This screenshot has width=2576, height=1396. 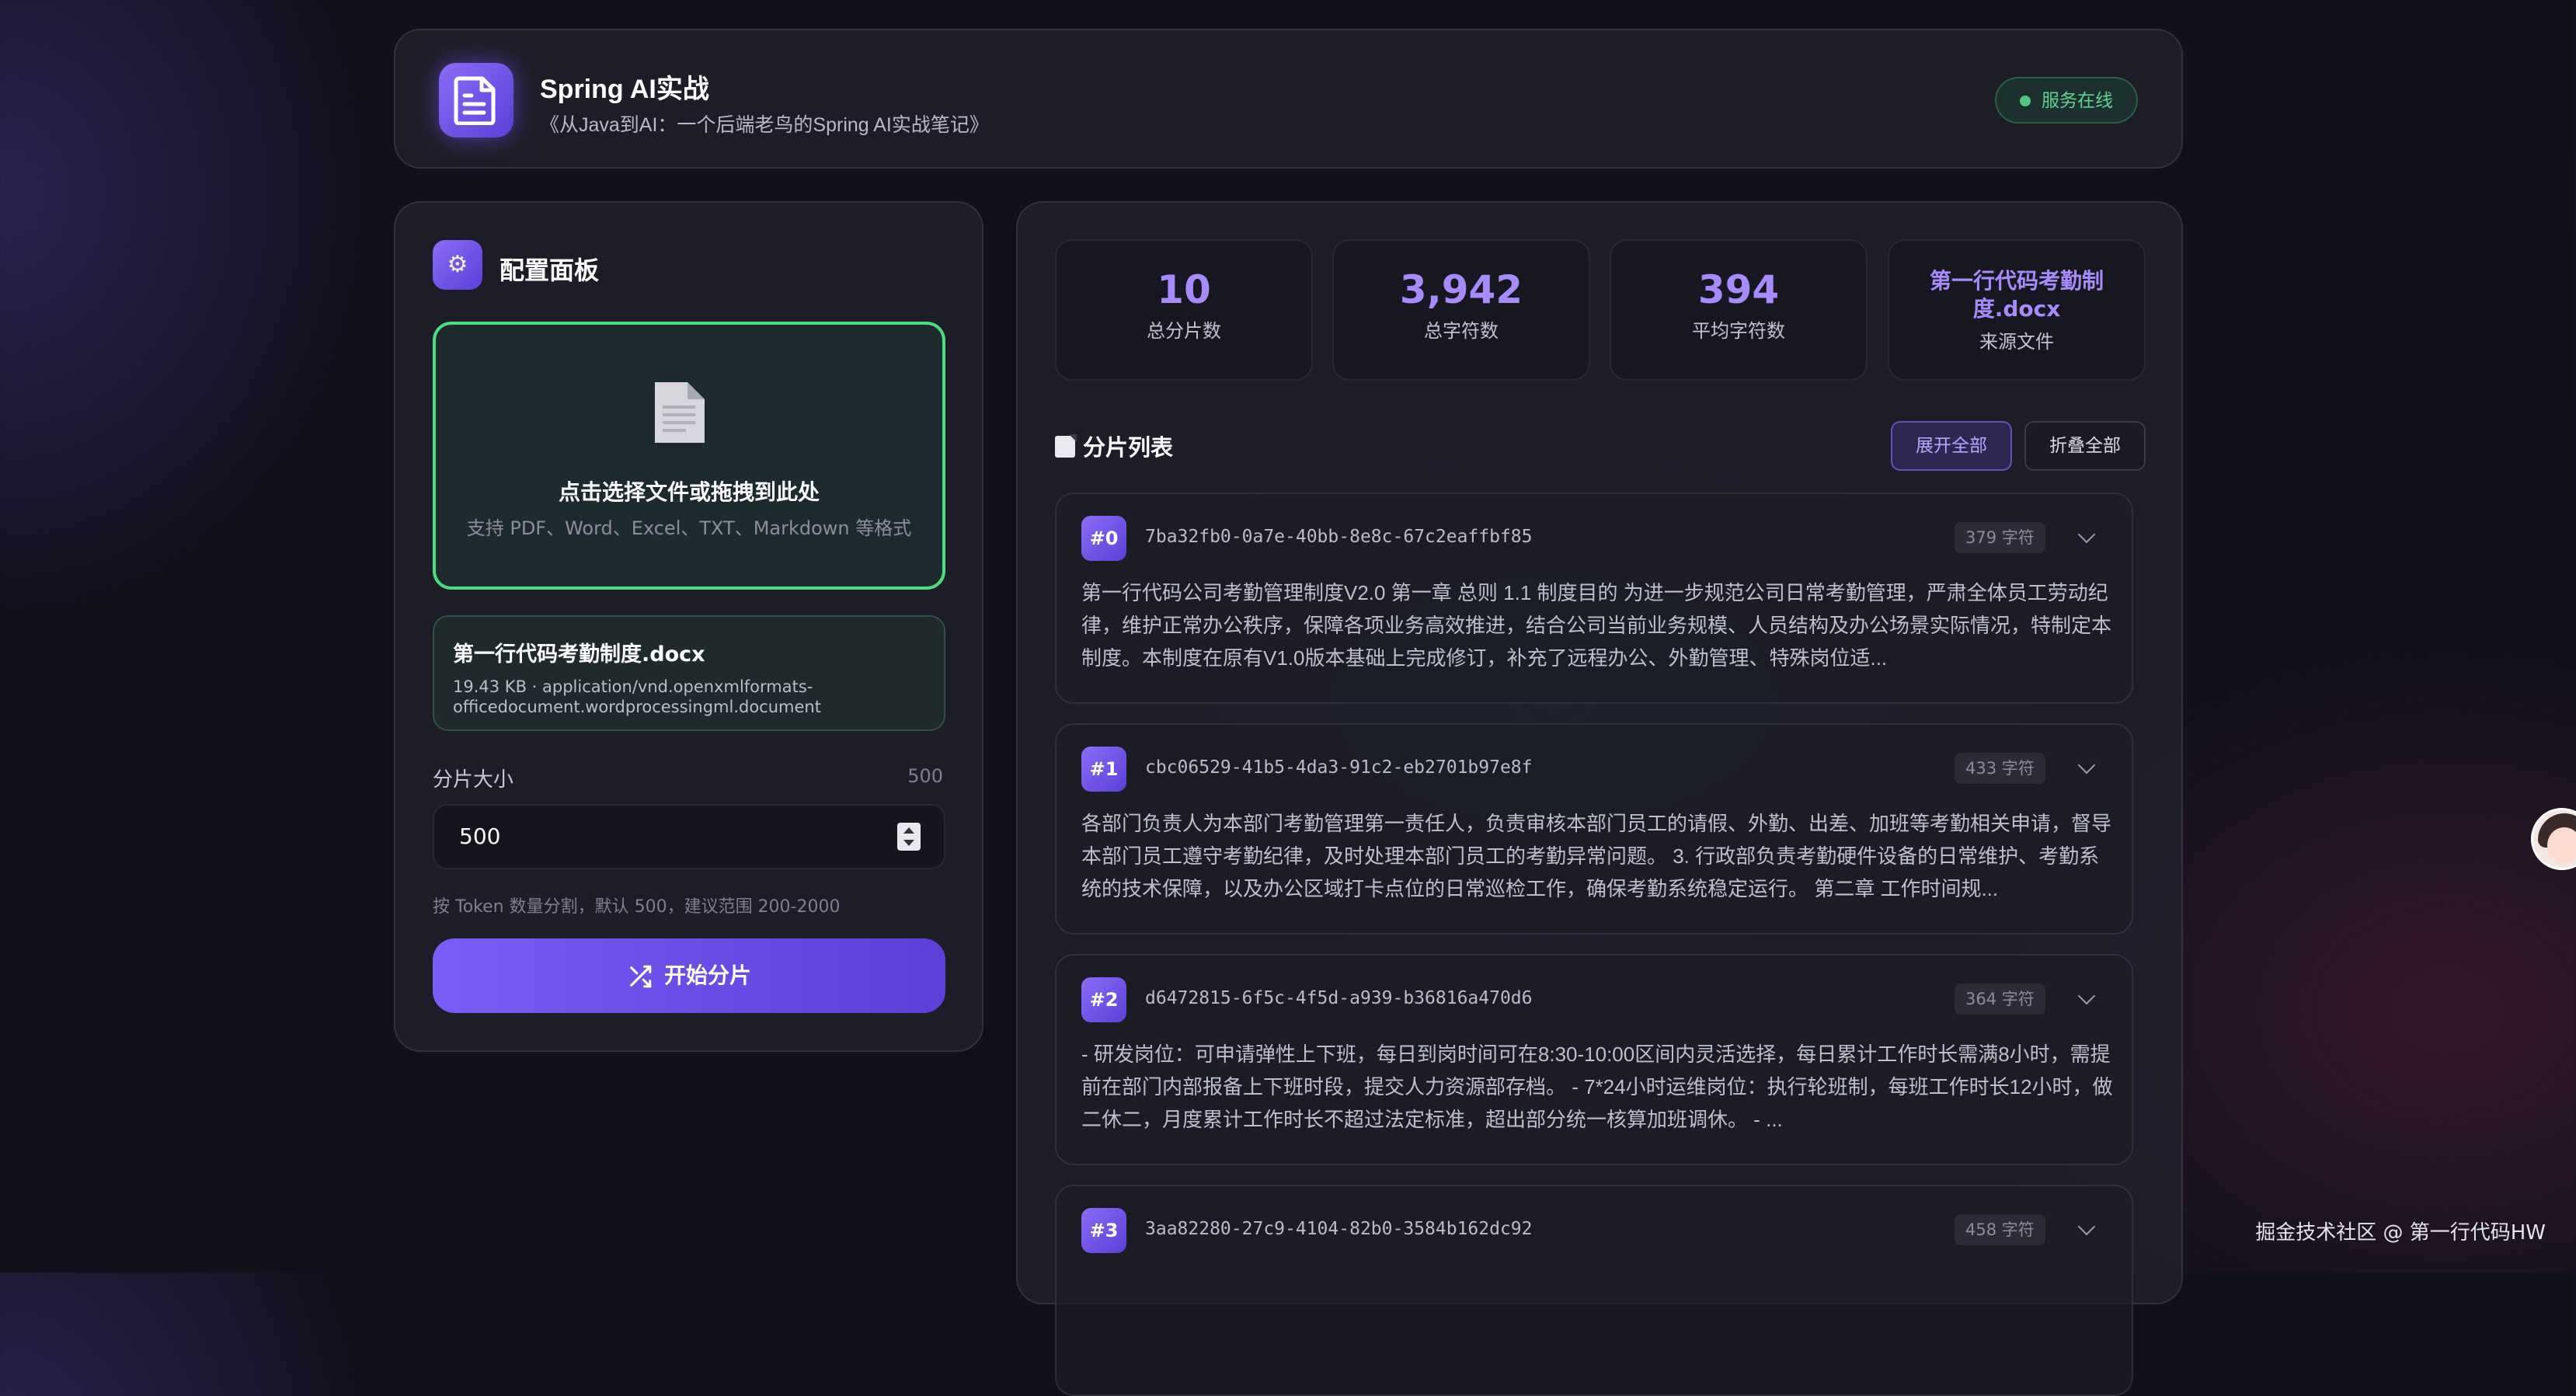 What do you see at coordinates (689, 836) in the screenshot?
I see `chunk-size-input: 500` at bounding box center [689, 836].